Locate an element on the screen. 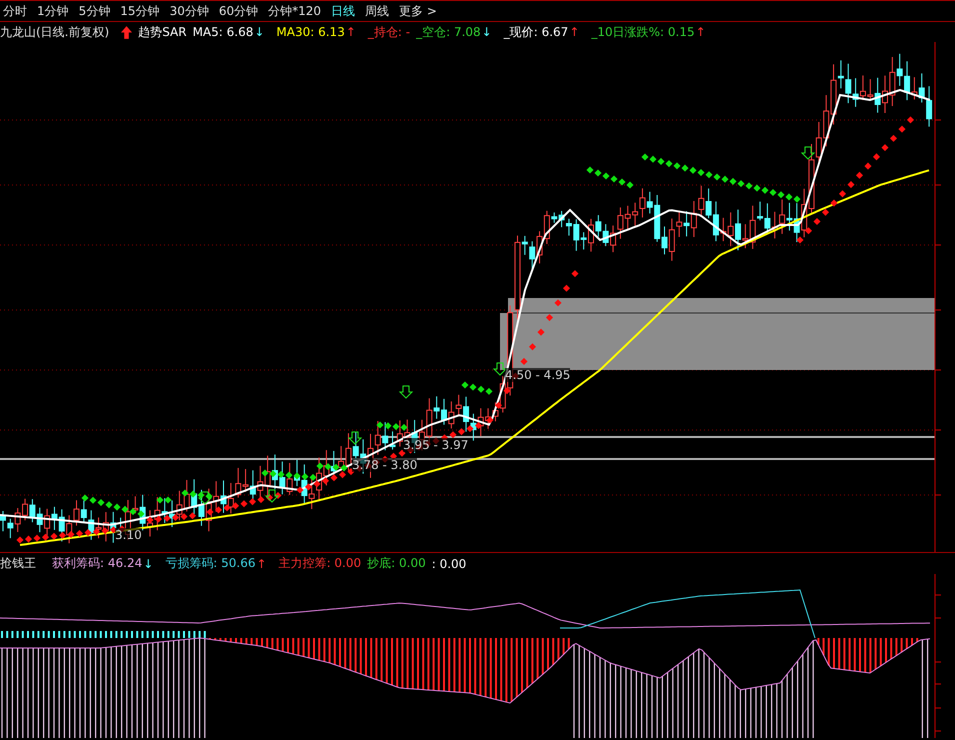  period-tab: 分钟*120 is located at coordinates (295, 11).